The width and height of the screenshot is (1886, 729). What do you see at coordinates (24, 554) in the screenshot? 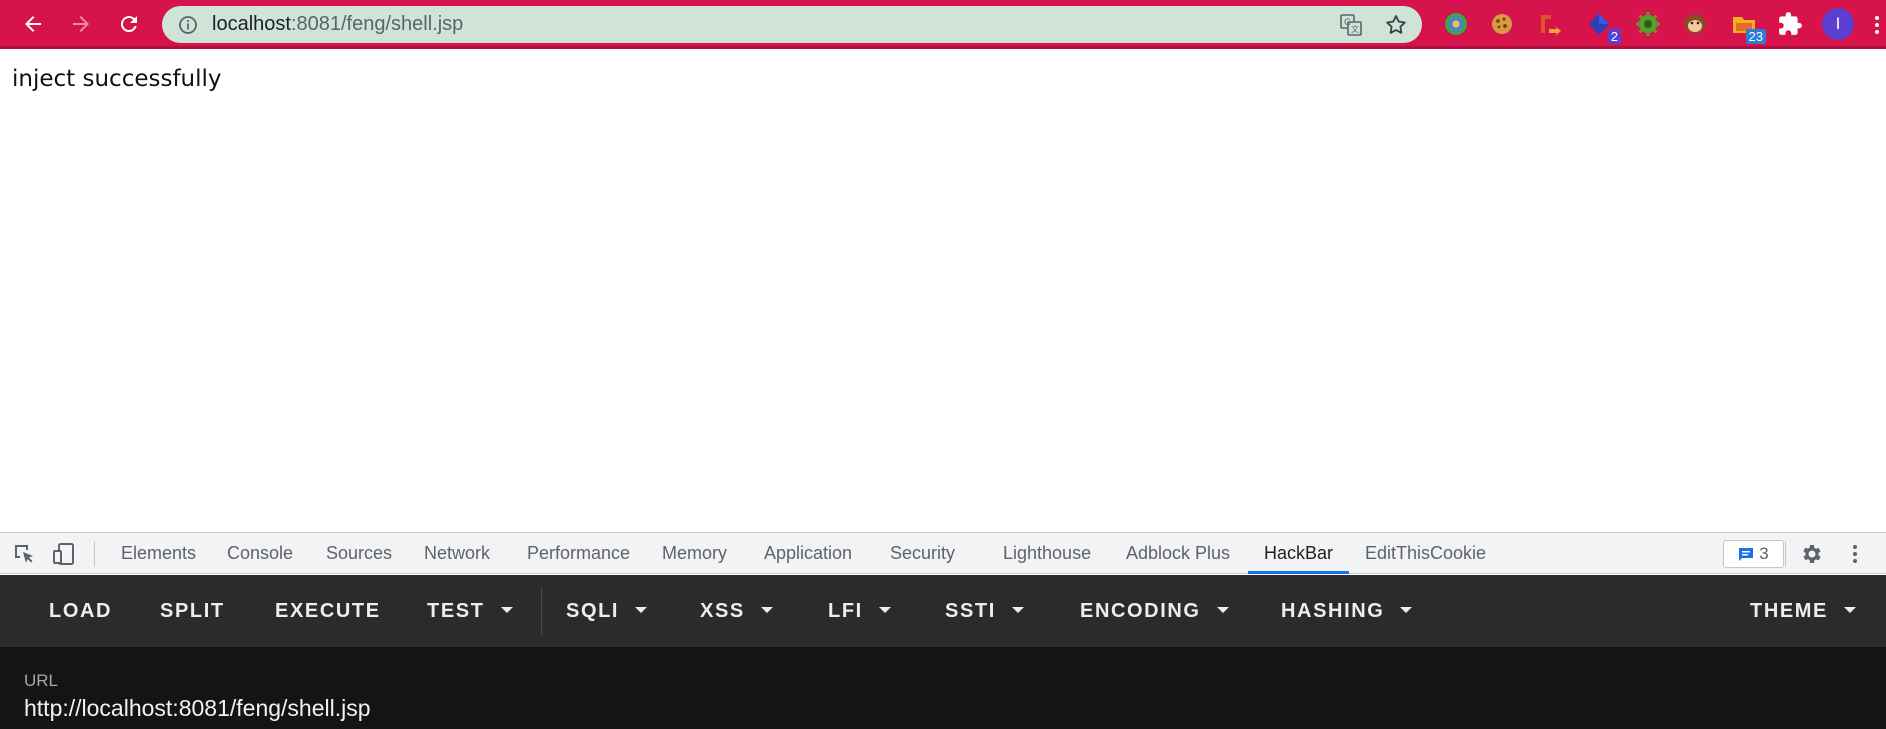
I see `inspect-element-icon` at bounding box center [24, 554].